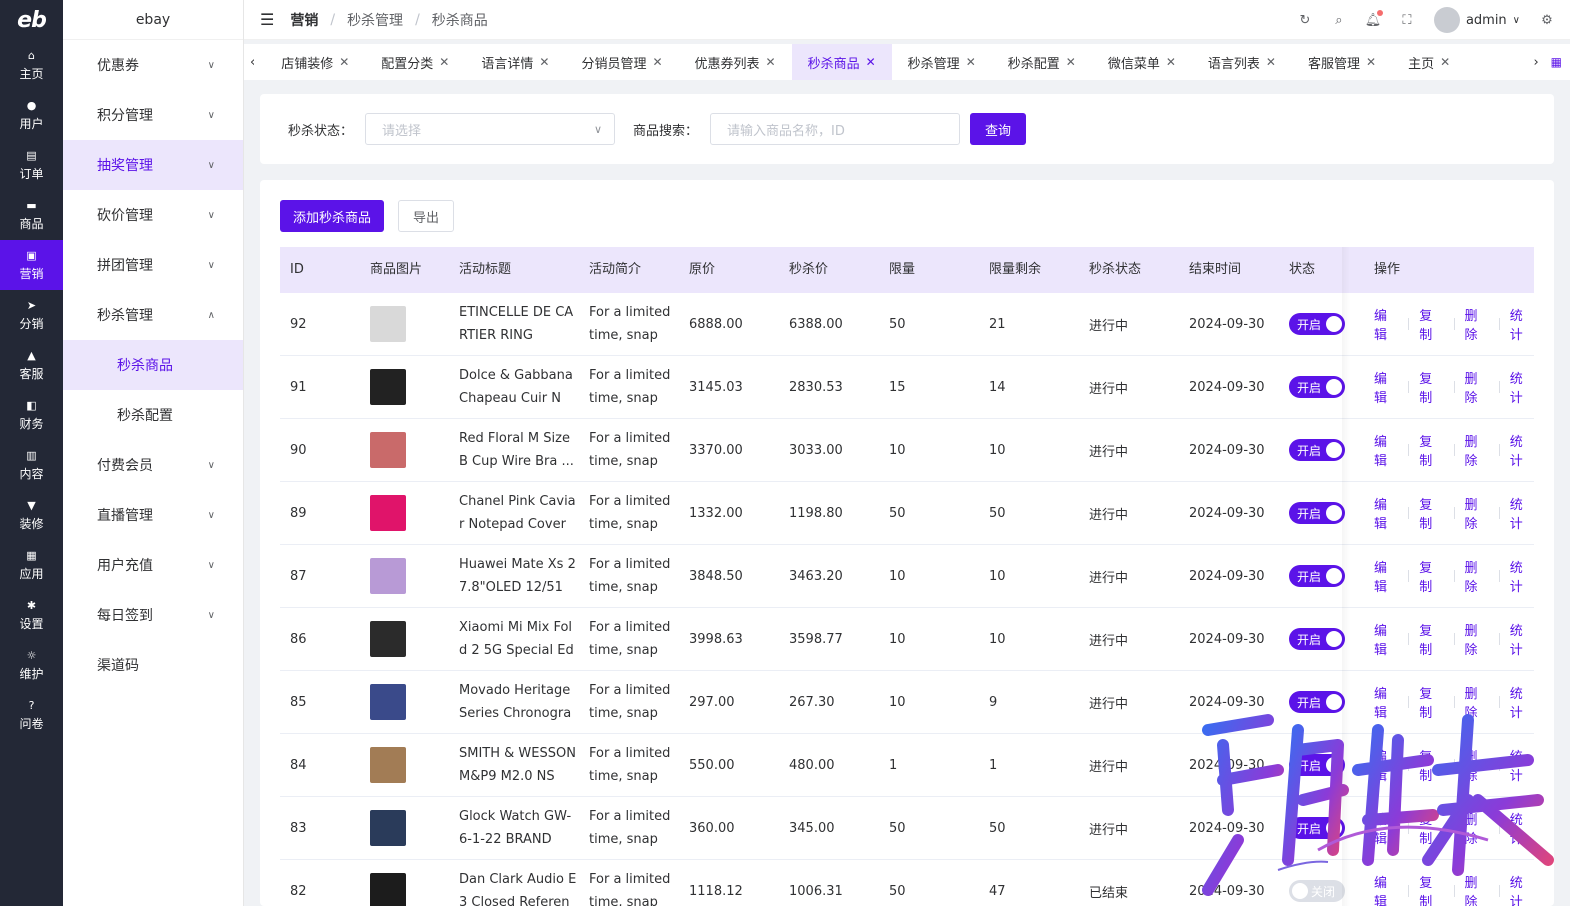  What do you see at coordinates (31, 20) in the screenshot?
I see `app-logo: eb` at bounding box center [31, 20].